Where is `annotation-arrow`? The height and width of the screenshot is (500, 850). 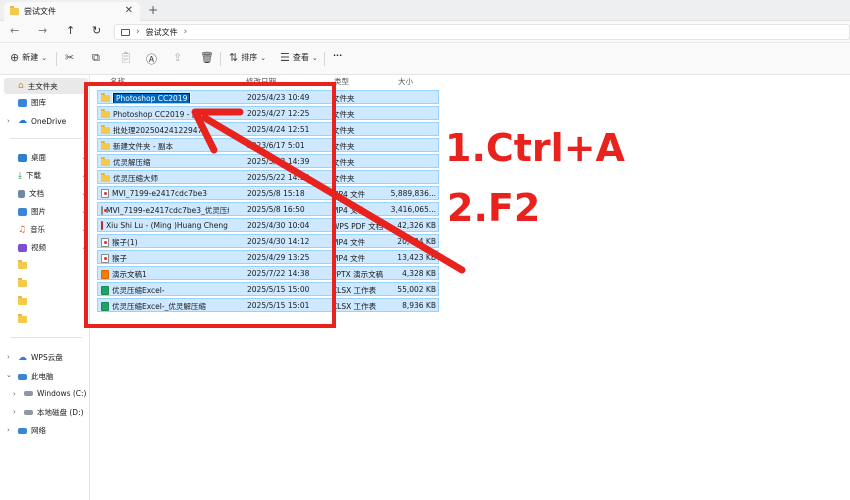
annotation-arrow is located at coordinates (328, 191).